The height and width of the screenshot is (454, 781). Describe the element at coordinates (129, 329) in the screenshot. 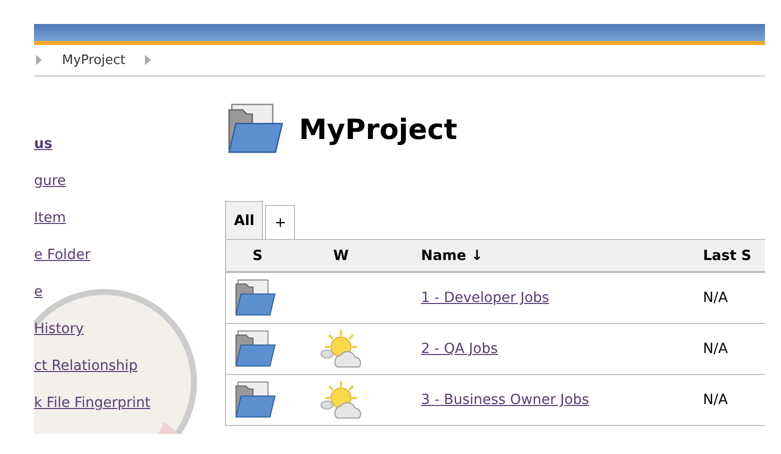

I see `sidebar-link: History` at that location.